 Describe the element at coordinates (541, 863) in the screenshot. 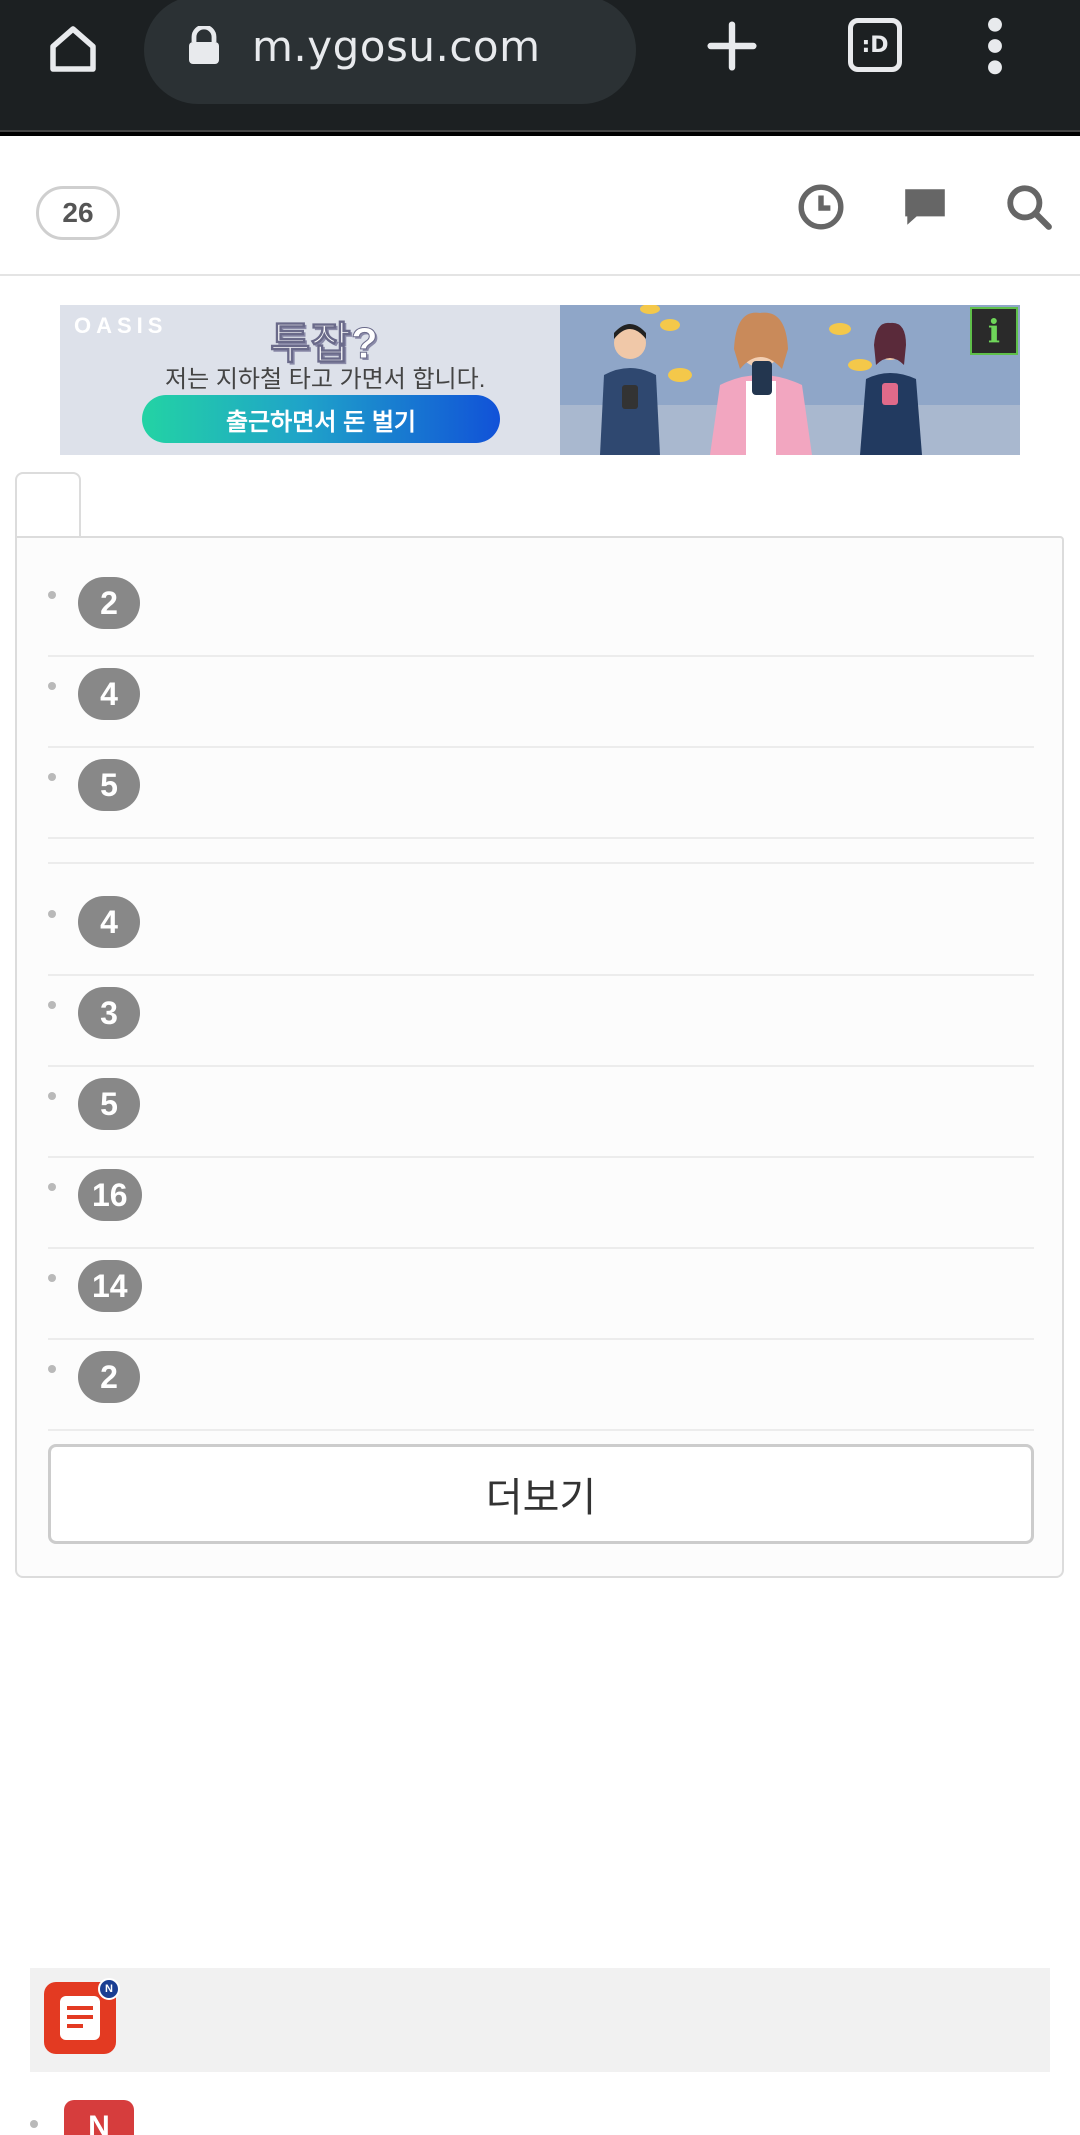

I see `list-separator` at that location.